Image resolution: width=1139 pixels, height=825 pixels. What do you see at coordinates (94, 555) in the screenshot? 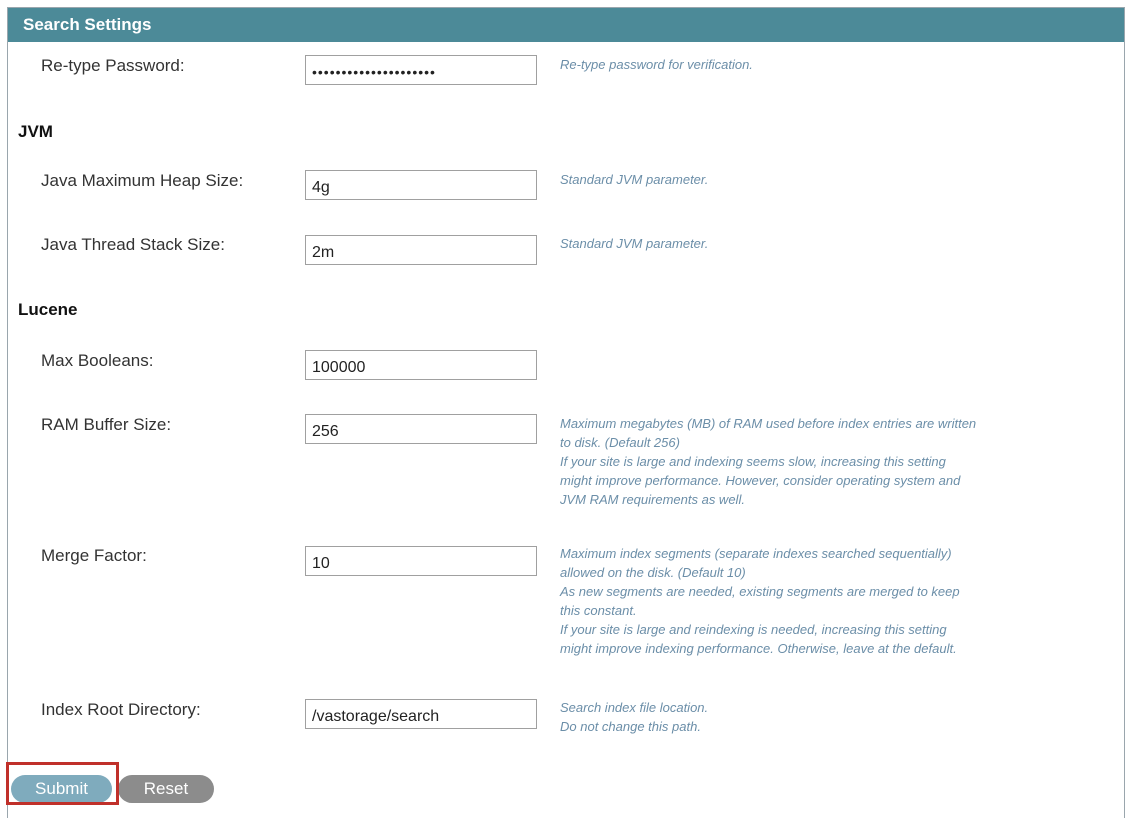
I see `merge-factor-label: Merge Factor:` at bounding box center [94, 555].